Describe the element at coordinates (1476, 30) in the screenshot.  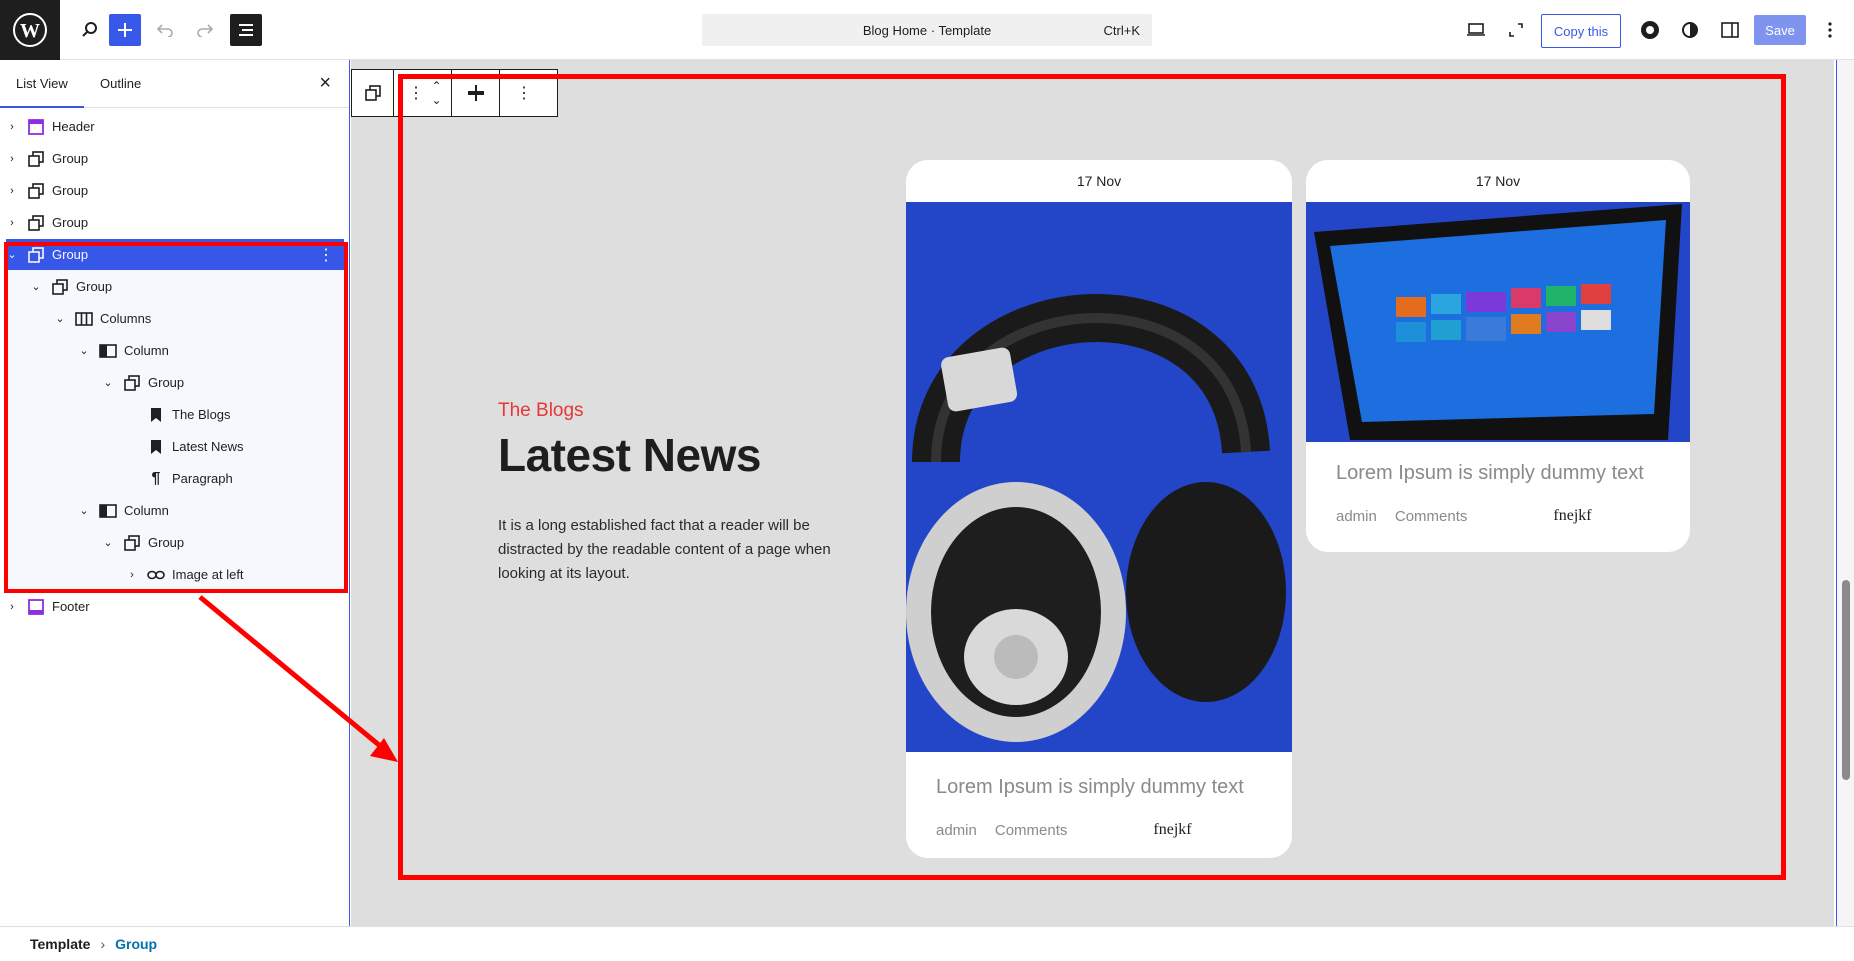
I see `desktop-preview-icon` at that location.